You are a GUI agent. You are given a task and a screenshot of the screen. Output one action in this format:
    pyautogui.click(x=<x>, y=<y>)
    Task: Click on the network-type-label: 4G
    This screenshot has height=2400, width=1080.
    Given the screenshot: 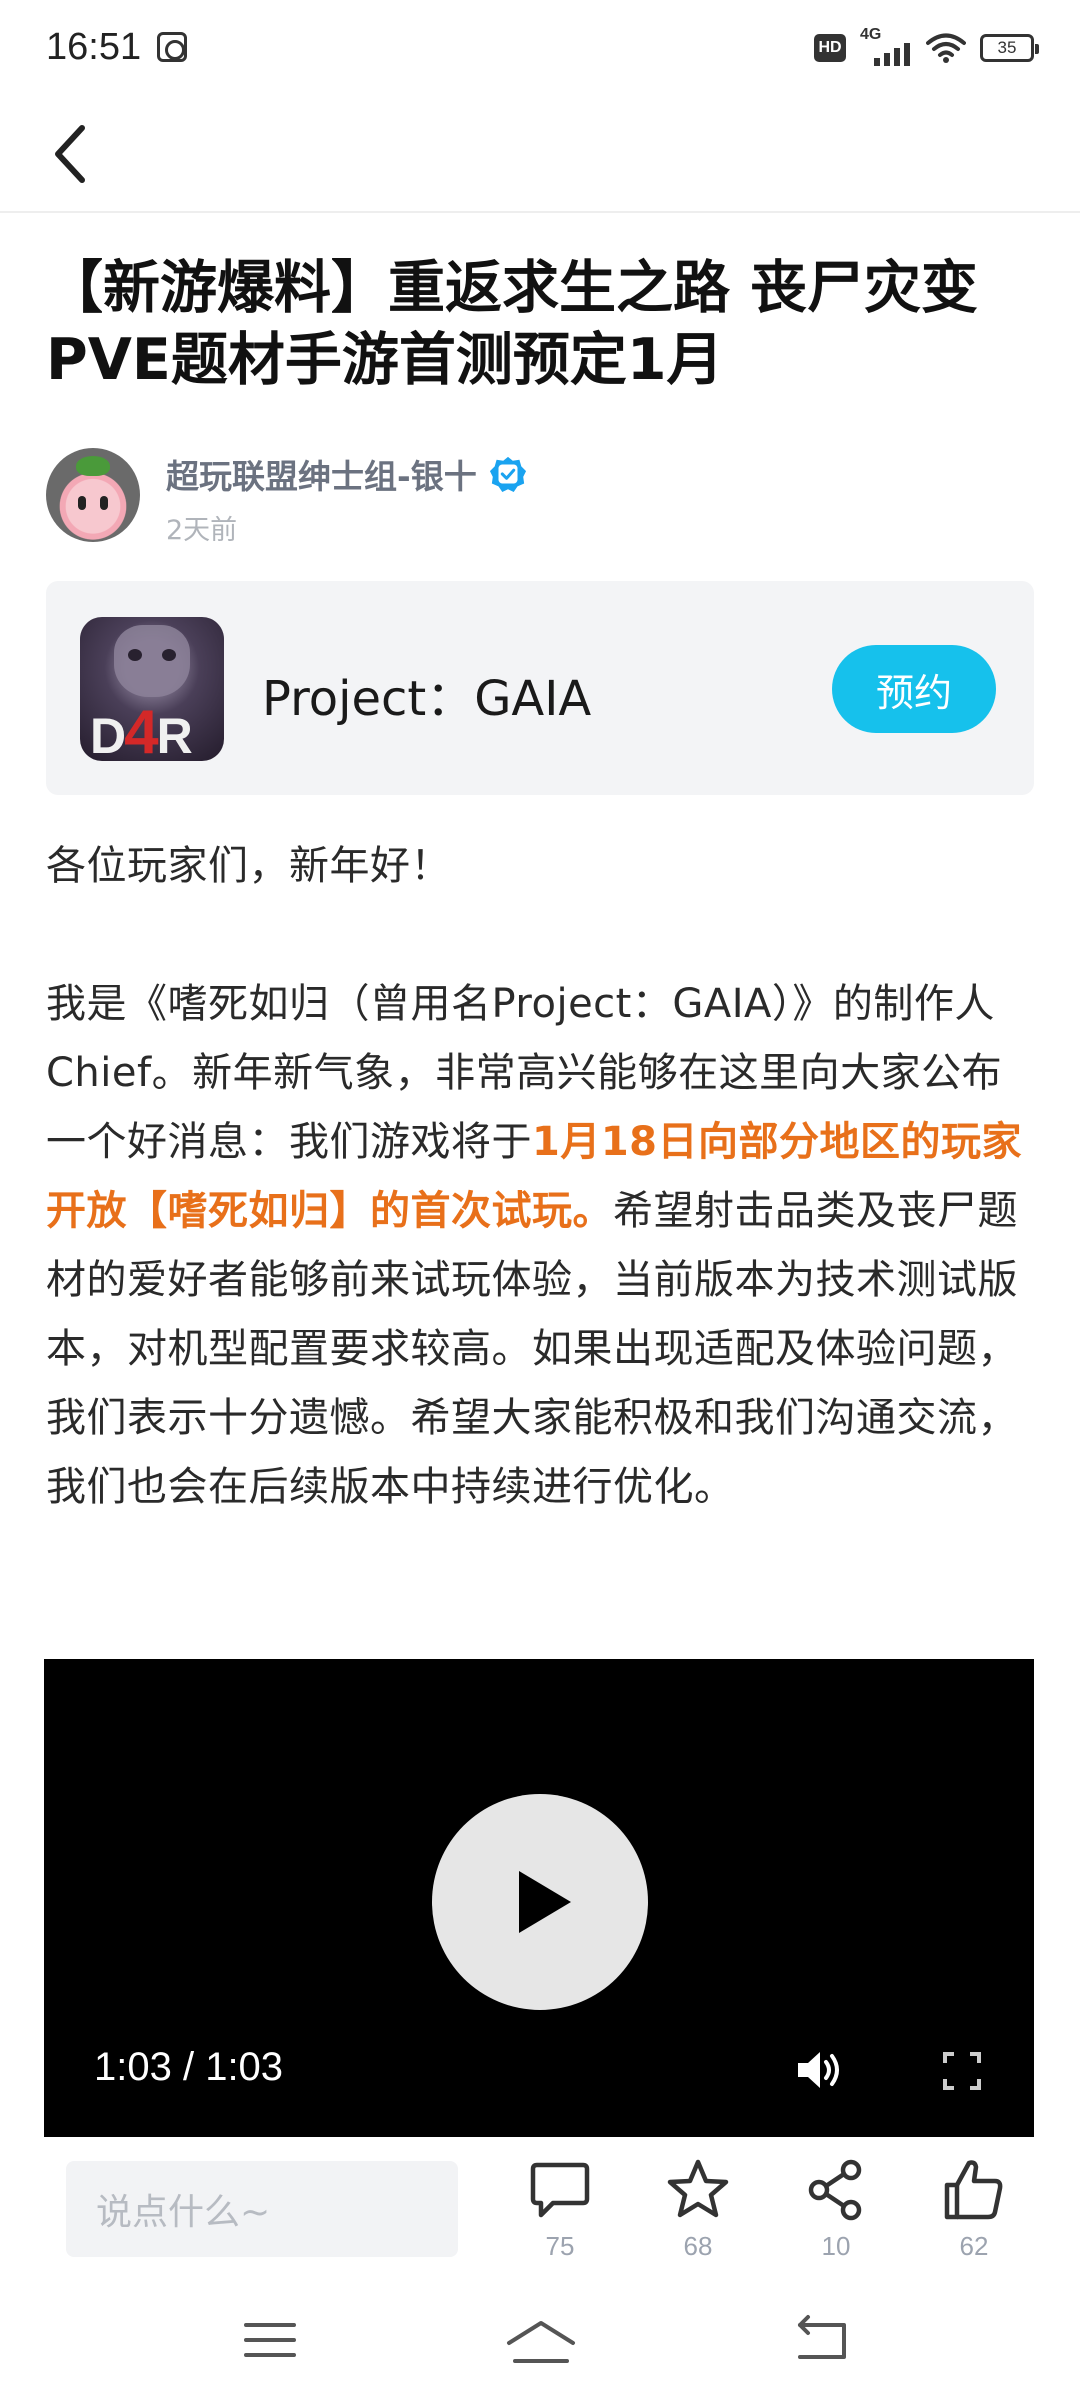 What is the action you would take?
    pyautogui.click(x=871, y=34)
    